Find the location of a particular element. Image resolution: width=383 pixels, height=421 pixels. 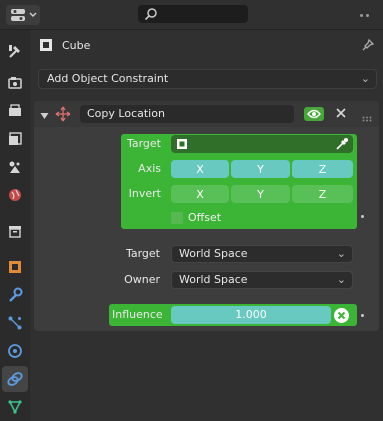

target-space-value: World Space is located at coordinates (213, 253).